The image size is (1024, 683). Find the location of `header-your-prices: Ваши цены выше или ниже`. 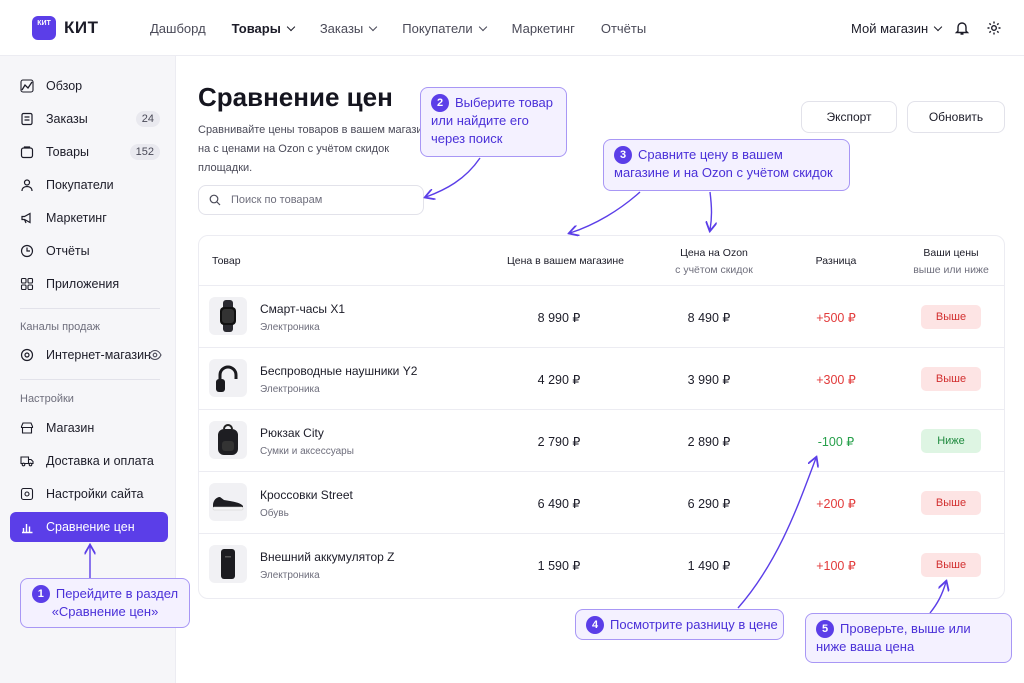

header-your-prices: Ваши цены выше или ниже is located at coordinates (951, 261).